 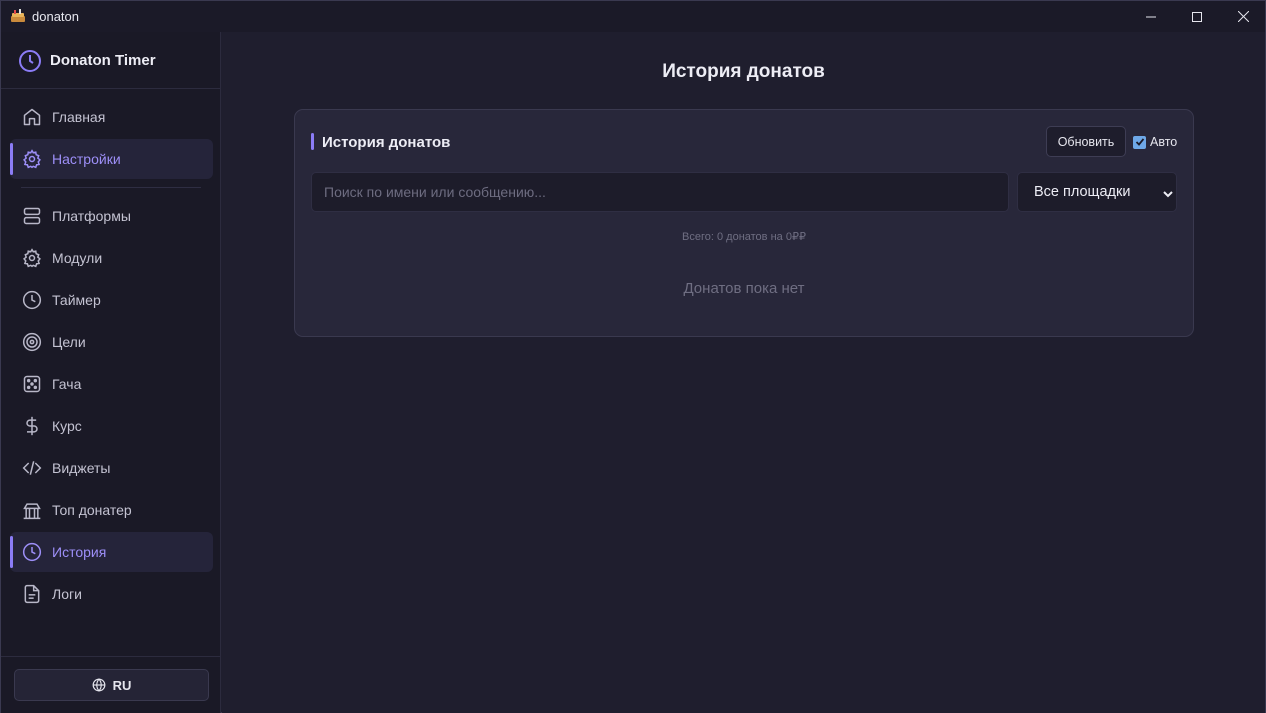 I want to click on sidebar-item-home: Главная, so click(x=111, y=117).